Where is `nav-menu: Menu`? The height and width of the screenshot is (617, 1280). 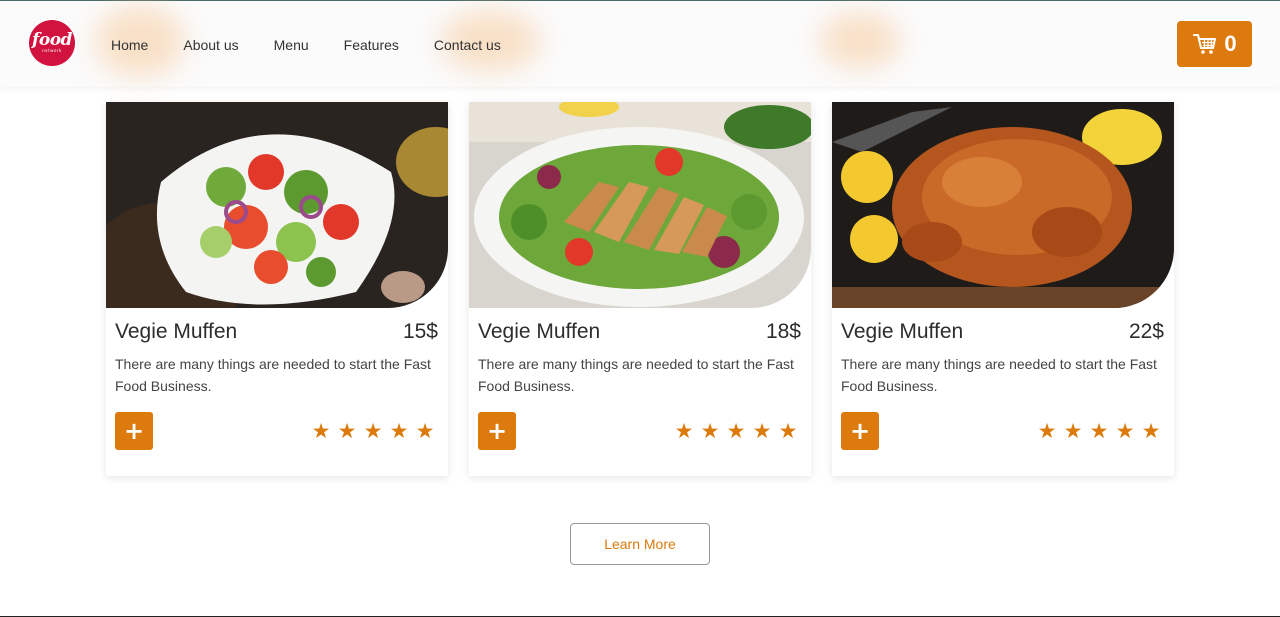
nav-menu: Menu is located at coordinates (291, 45).